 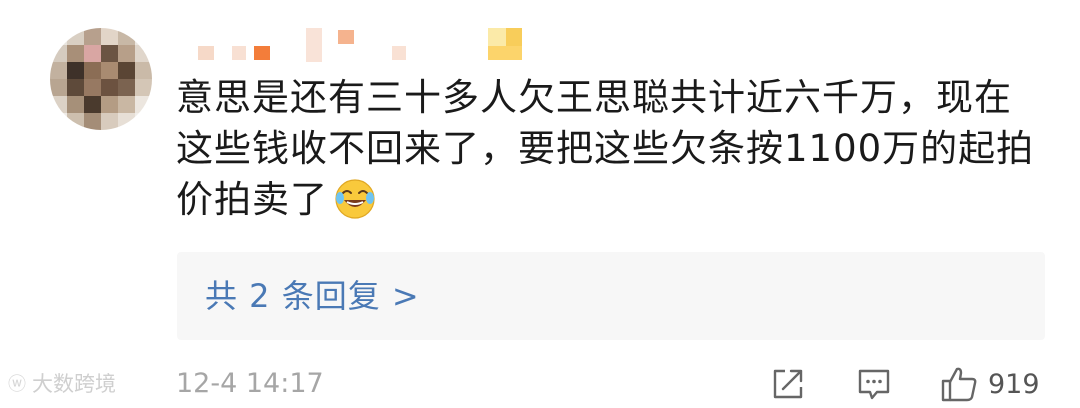 I want to click on watermark-text: 大数跨境, so click(x=74, y=384).